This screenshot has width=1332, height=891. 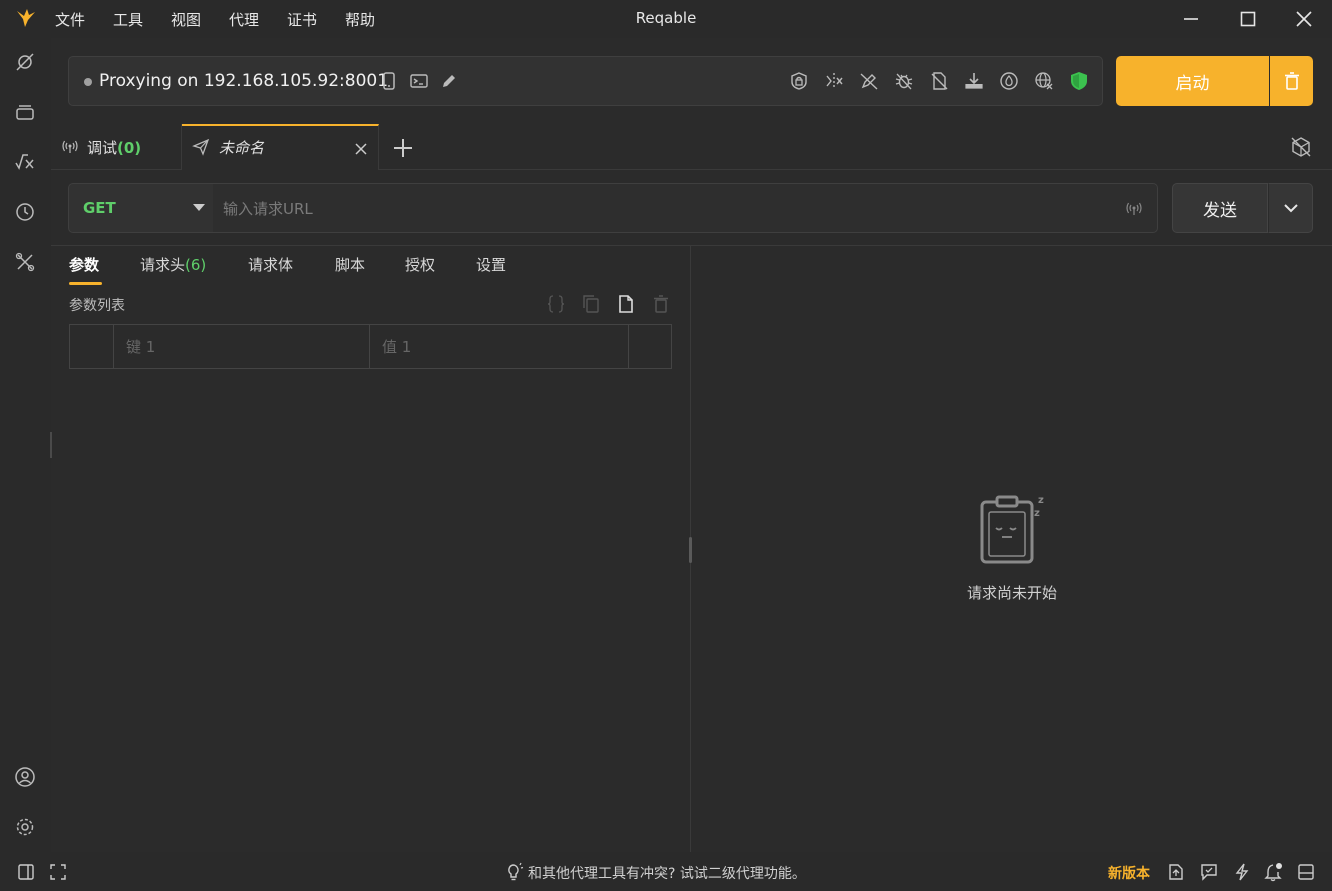 I want to click on fullscreen-icon, so click(x=58, y=872).